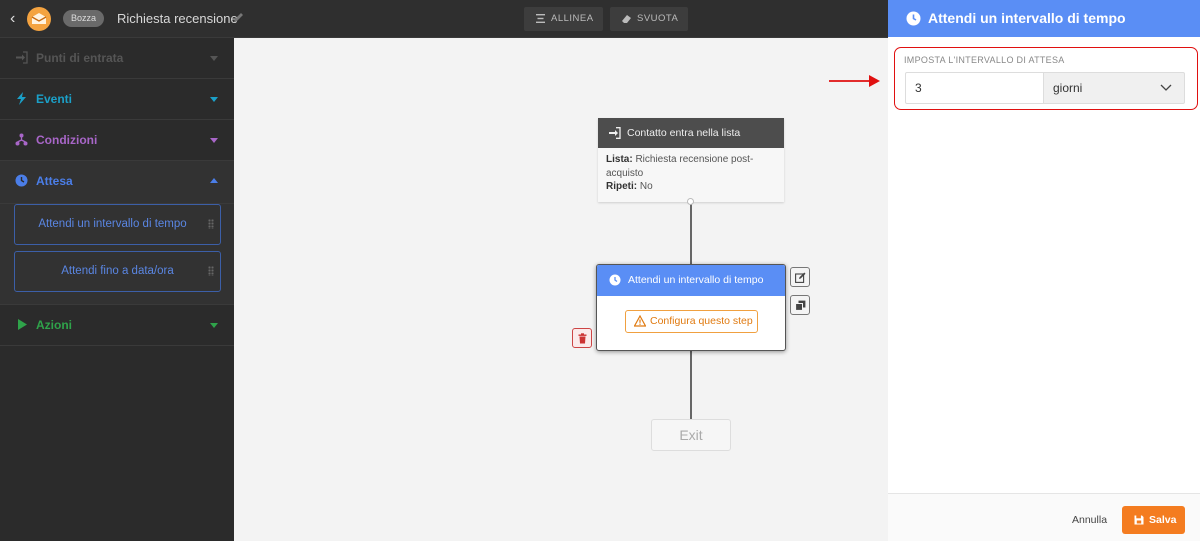  Describe the element at coordinates (117, 182) in the screenshot. I see `sidebar-section-wait: Attesa` at that location.